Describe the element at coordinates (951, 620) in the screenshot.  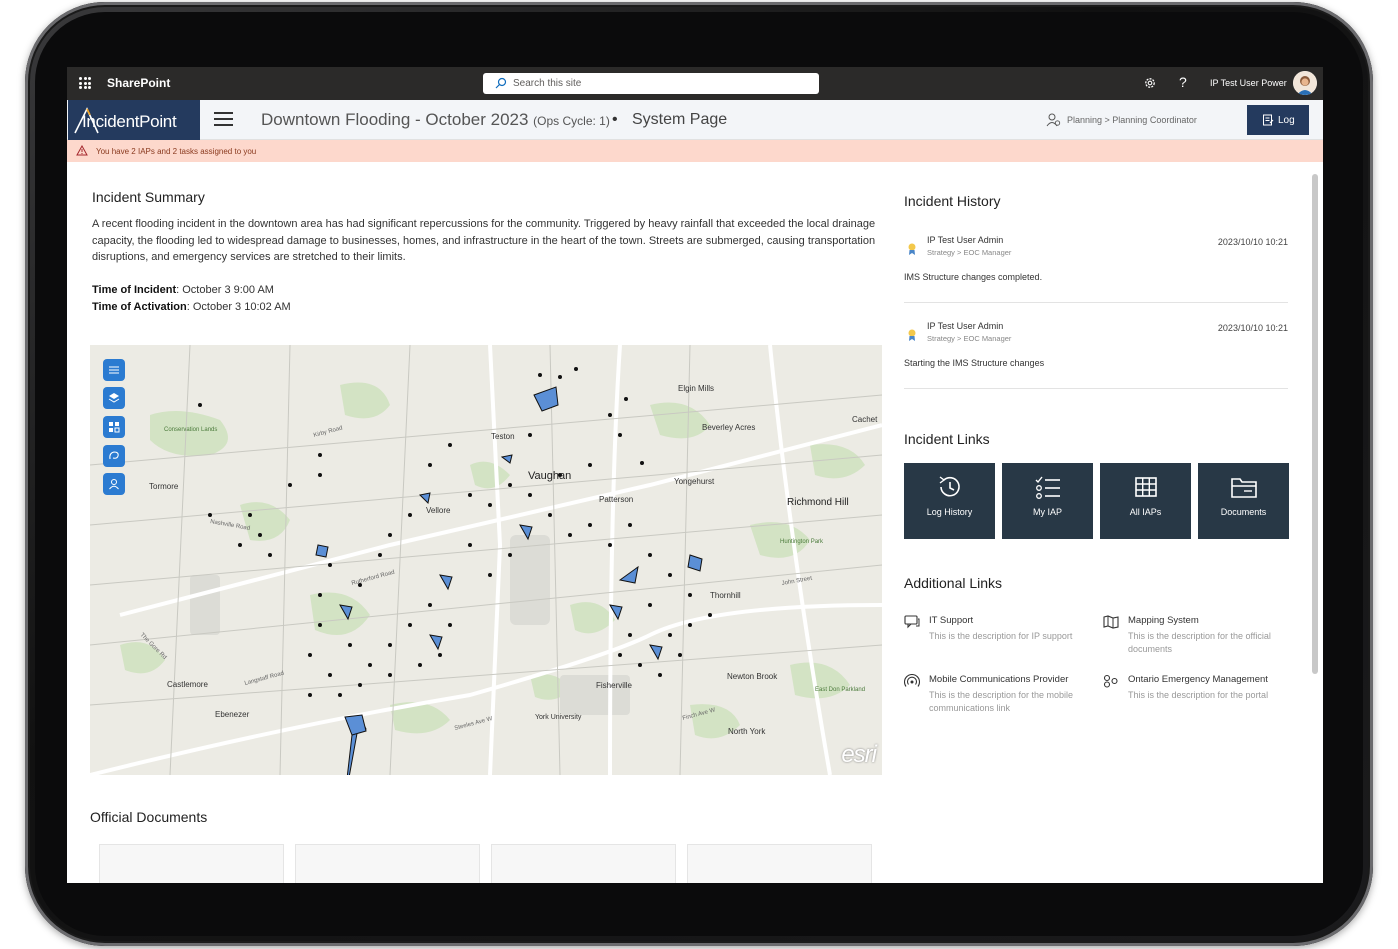
I see `link-title: IT Support` at that location.